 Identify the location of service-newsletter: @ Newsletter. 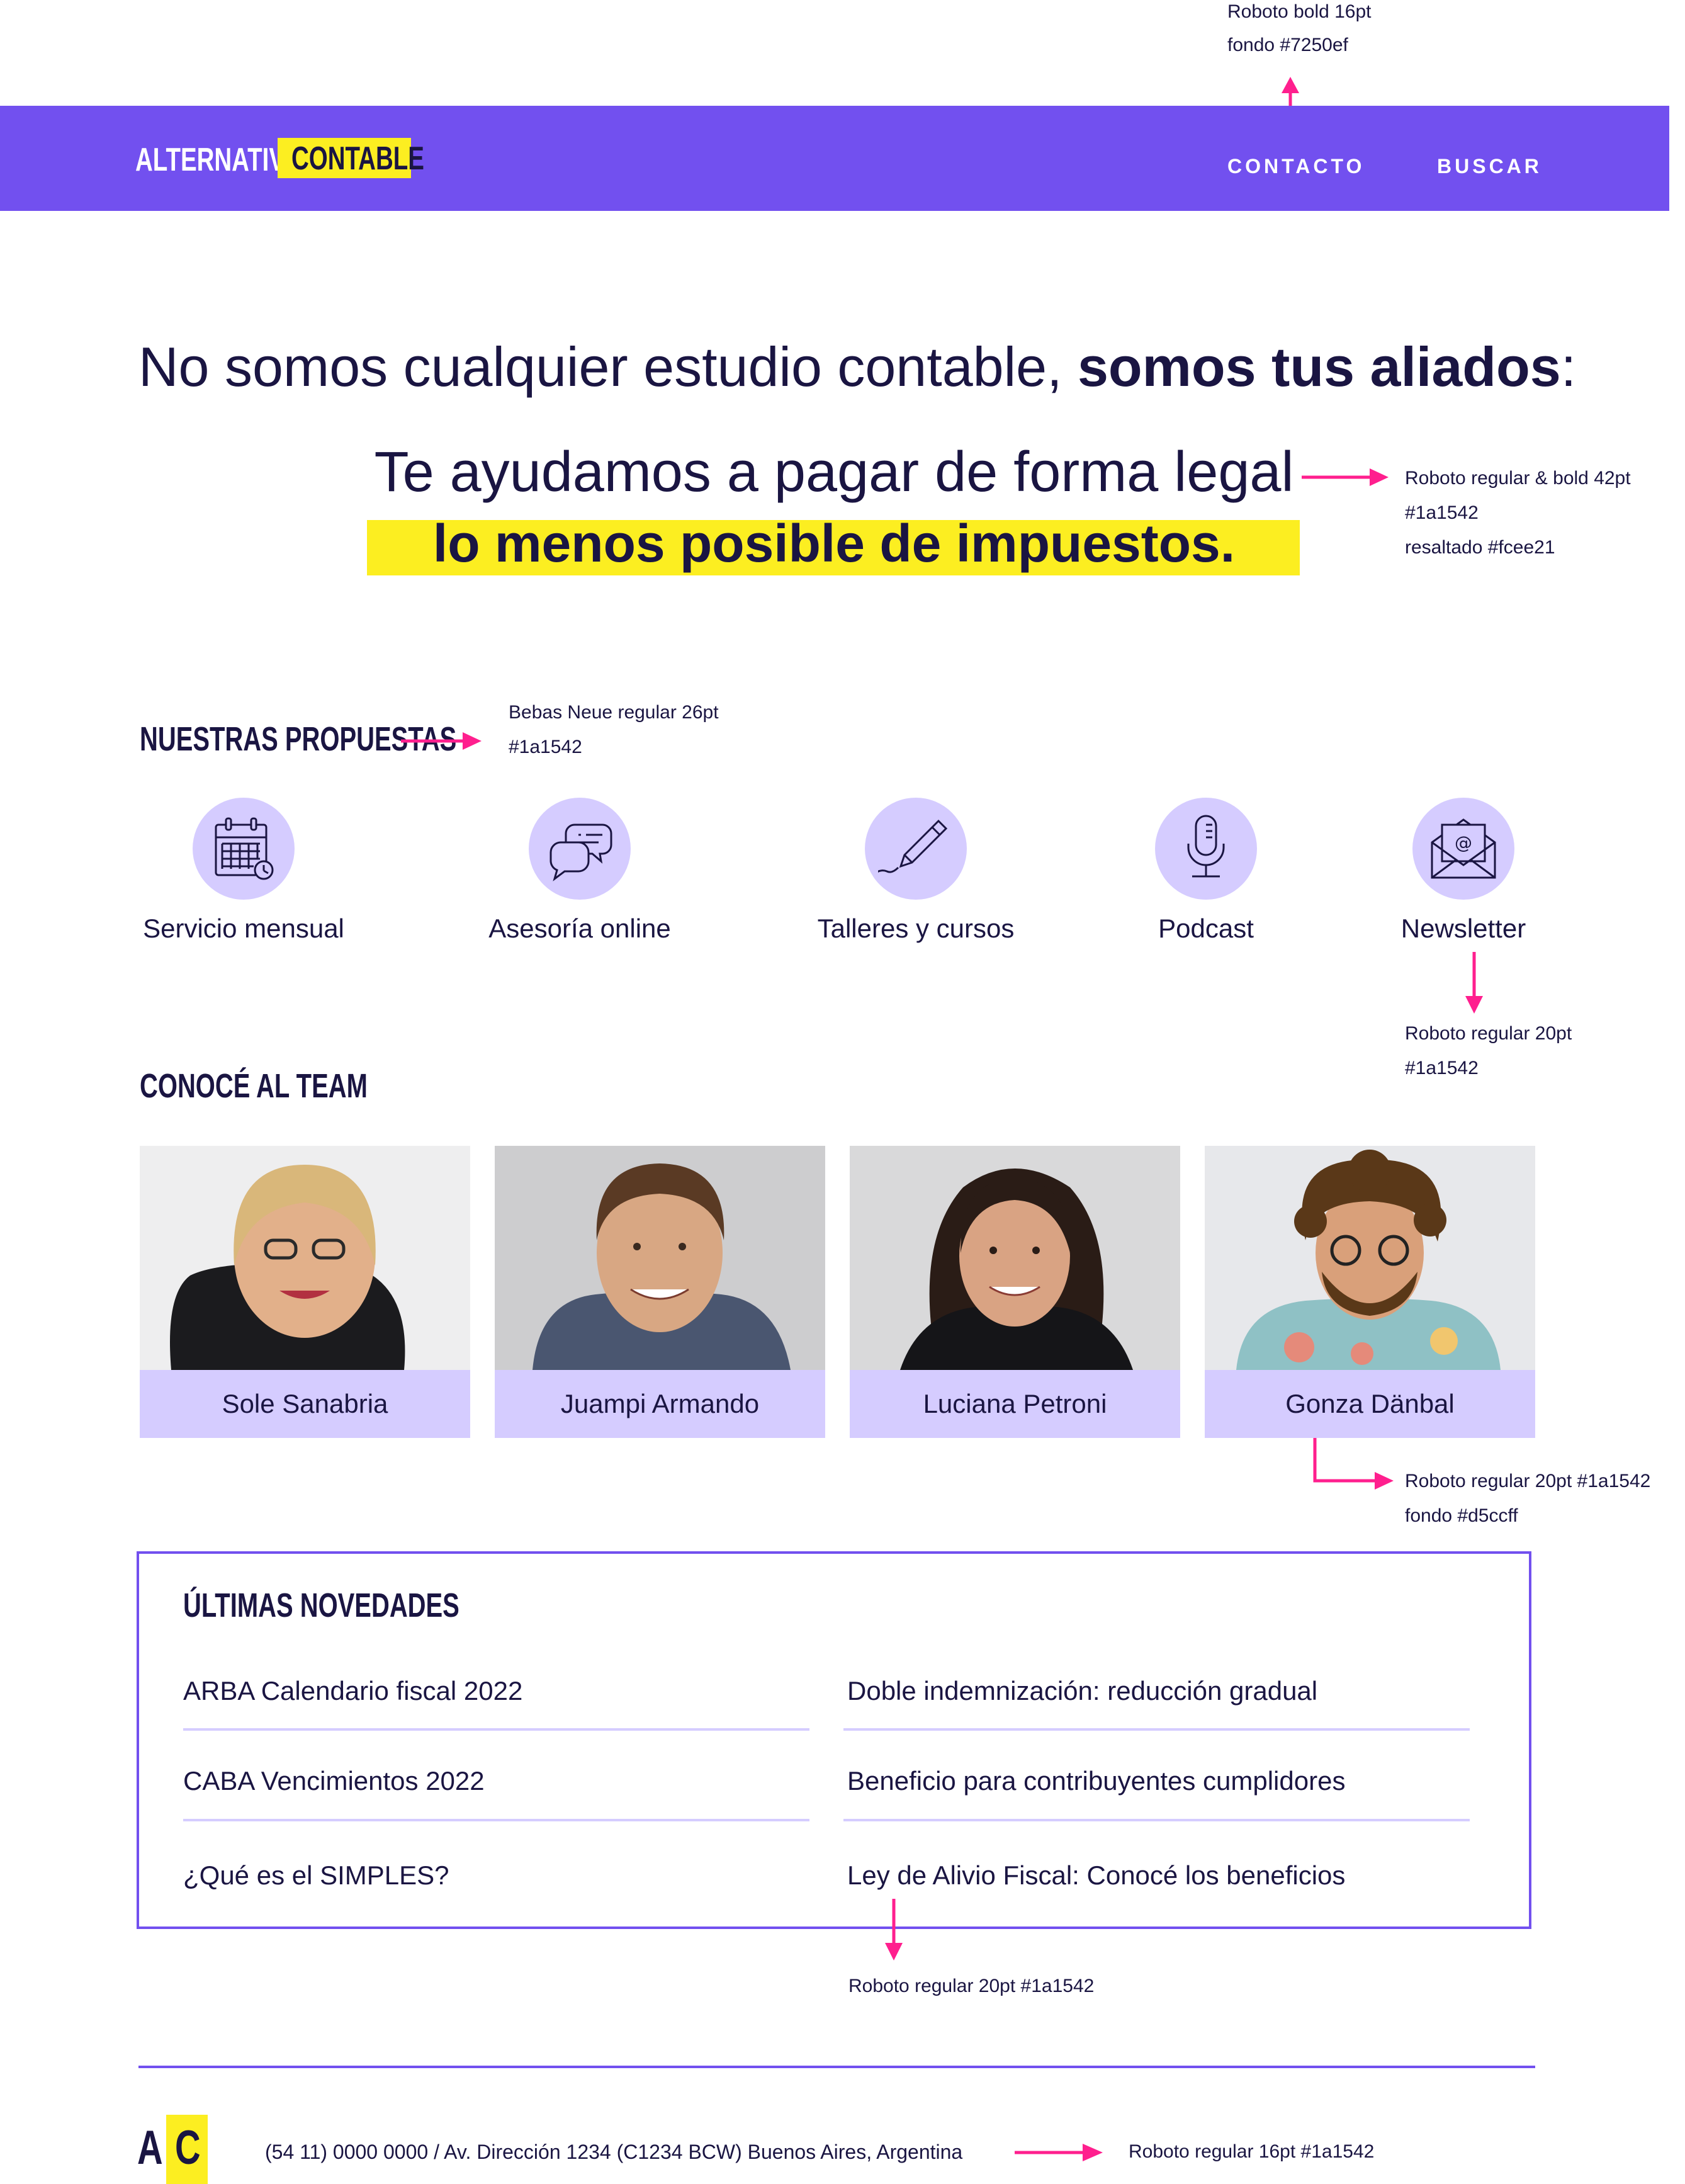
(1463, 879).